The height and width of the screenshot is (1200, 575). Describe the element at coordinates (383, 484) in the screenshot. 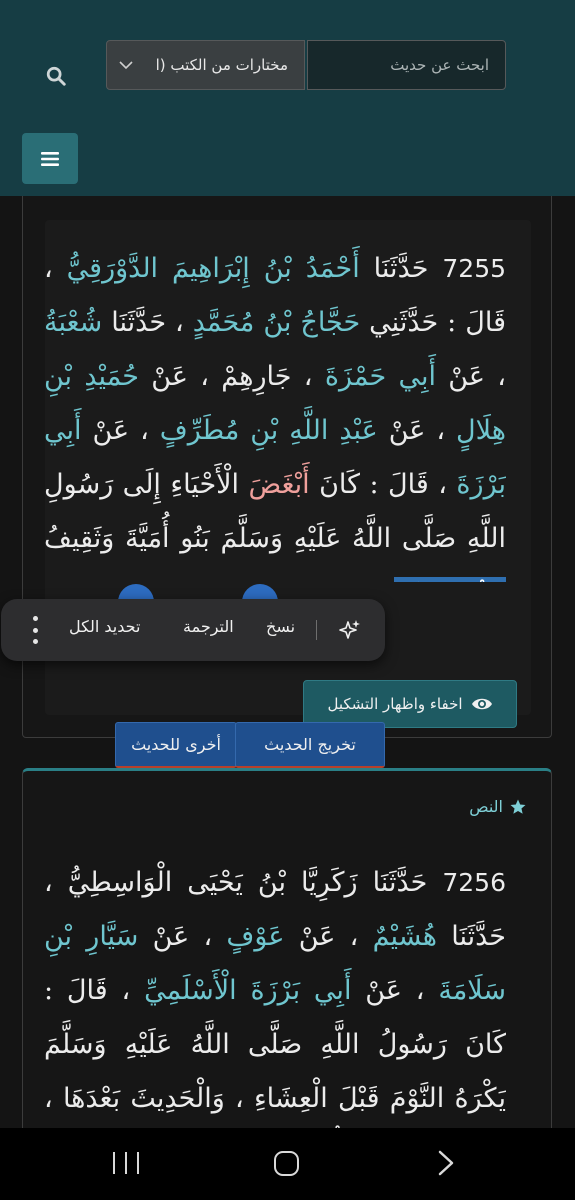

I see `hadith-segment: ، قَالَ : كَانَ` at that location.